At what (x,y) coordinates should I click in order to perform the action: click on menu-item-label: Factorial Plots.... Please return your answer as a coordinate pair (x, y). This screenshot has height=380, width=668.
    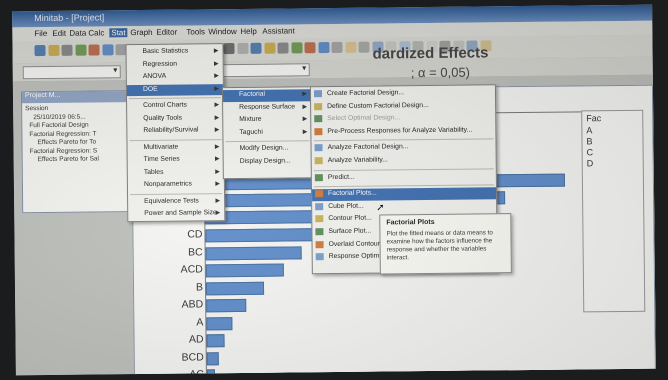
    Looking at the image, I should click on (352, 193).